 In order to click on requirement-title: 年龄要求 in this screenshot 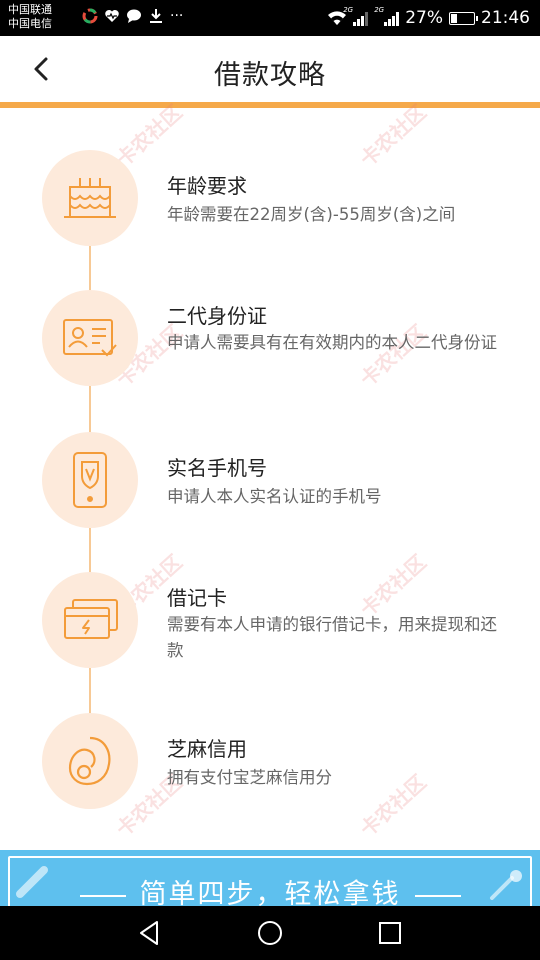, I will do `click(207, 186)`.